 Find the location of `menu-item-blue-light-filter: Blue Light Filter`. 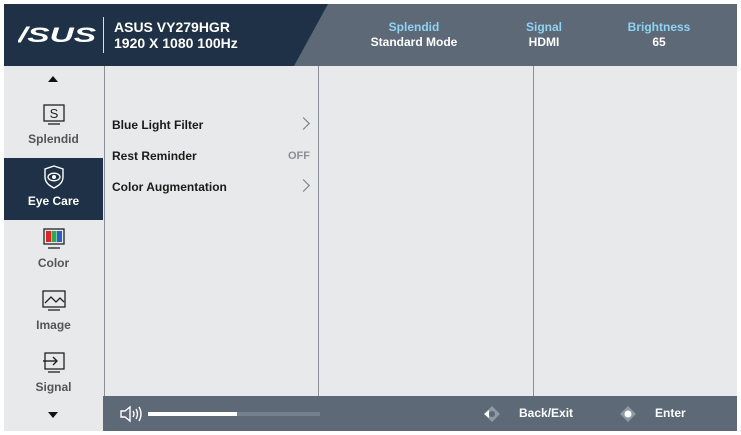

menu-item-blue-light-filter: Blue Light Filter is located at coordinates (212, 125).